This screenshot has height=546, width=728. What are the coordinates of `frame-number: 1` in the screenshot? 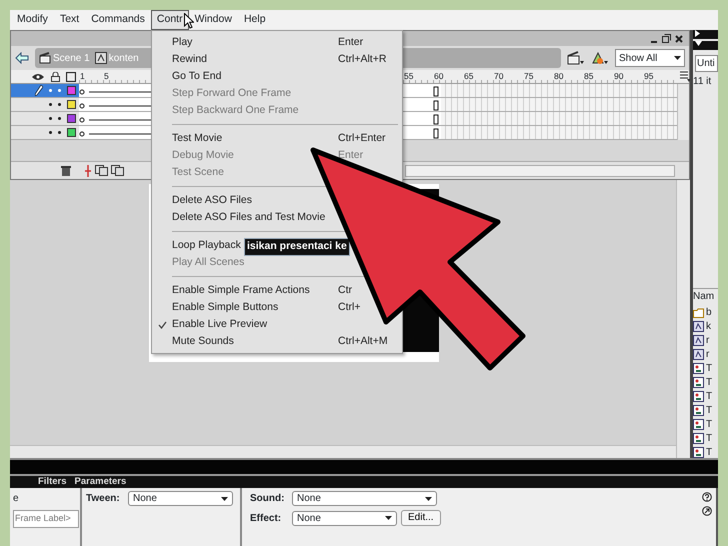 It's located at (82, 76).